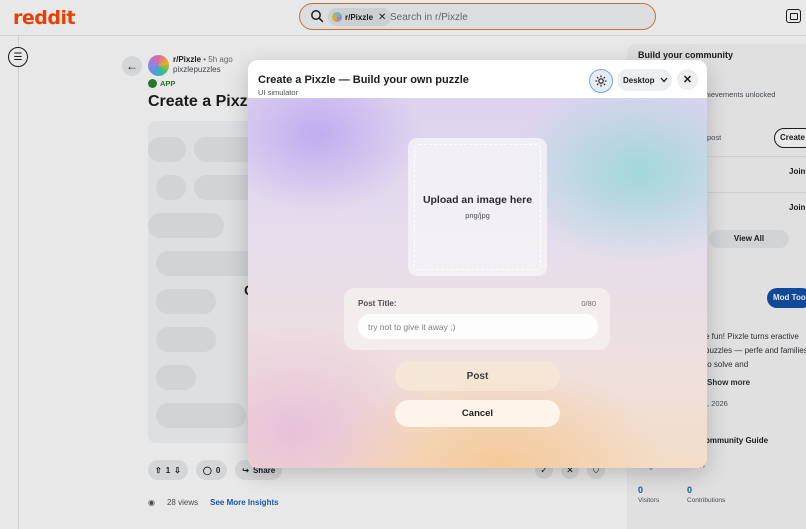  What do you see at coordinates (363, 80) in the screenshot?
I see `modal-title: Create a Pixzle — Build your own puzzle` at bounding box center [363, 80].